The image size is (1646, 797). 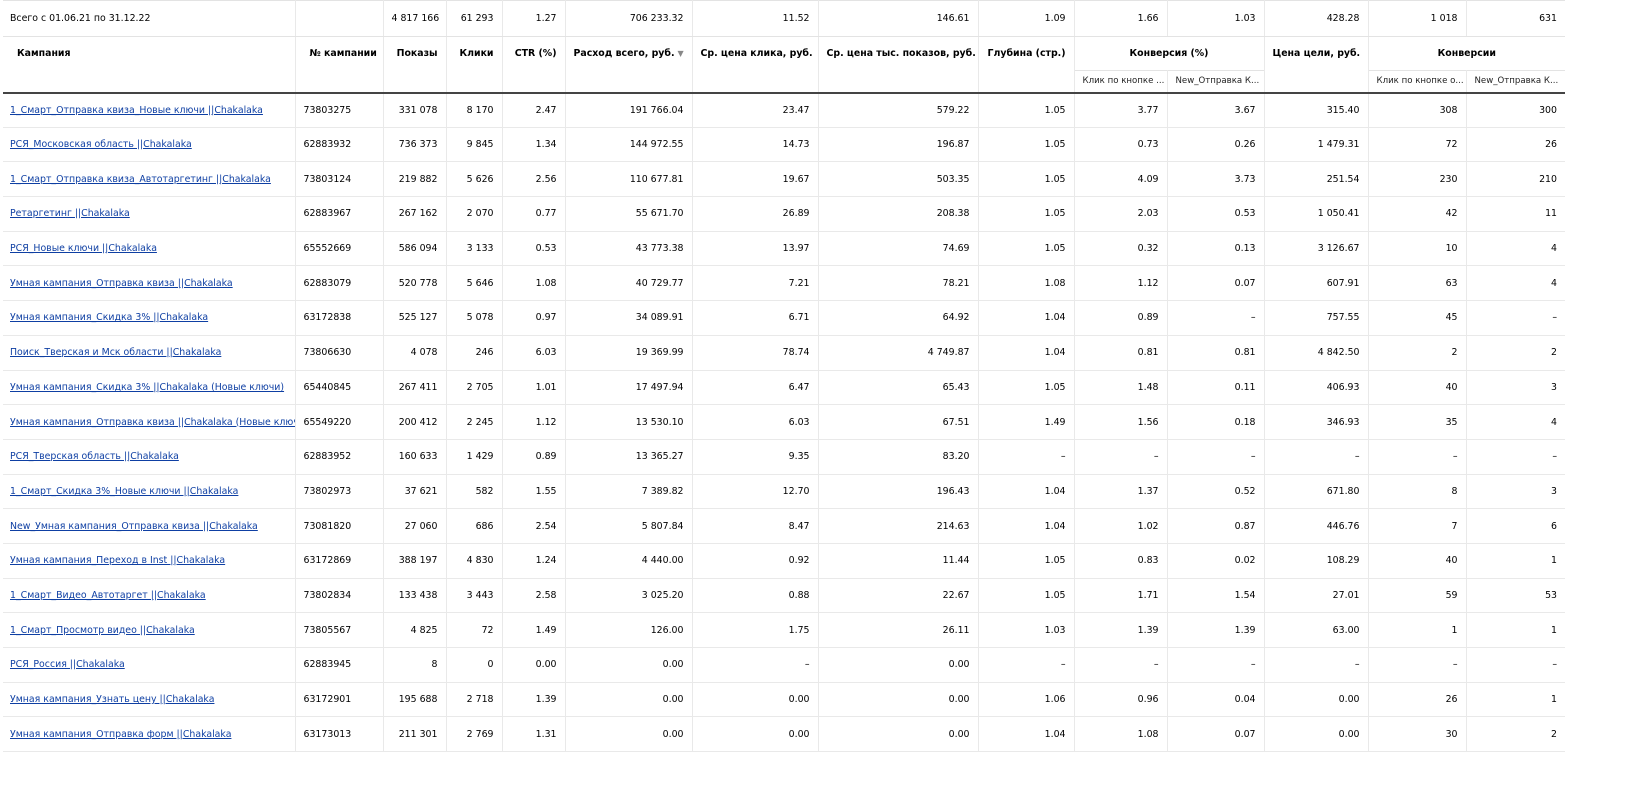 I want to click on cell-goal-price: 4 842.50, so click(x=1316, y=353).